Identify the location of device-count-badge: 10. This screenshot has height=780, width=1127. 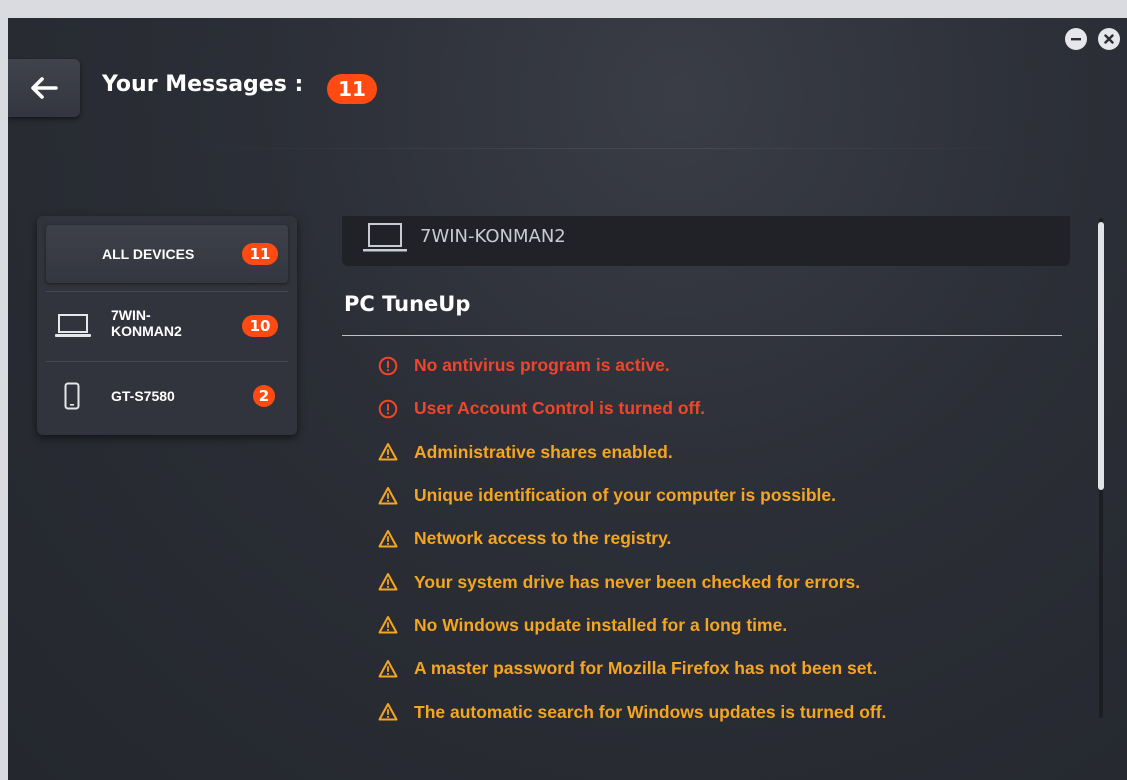
(260, 326).